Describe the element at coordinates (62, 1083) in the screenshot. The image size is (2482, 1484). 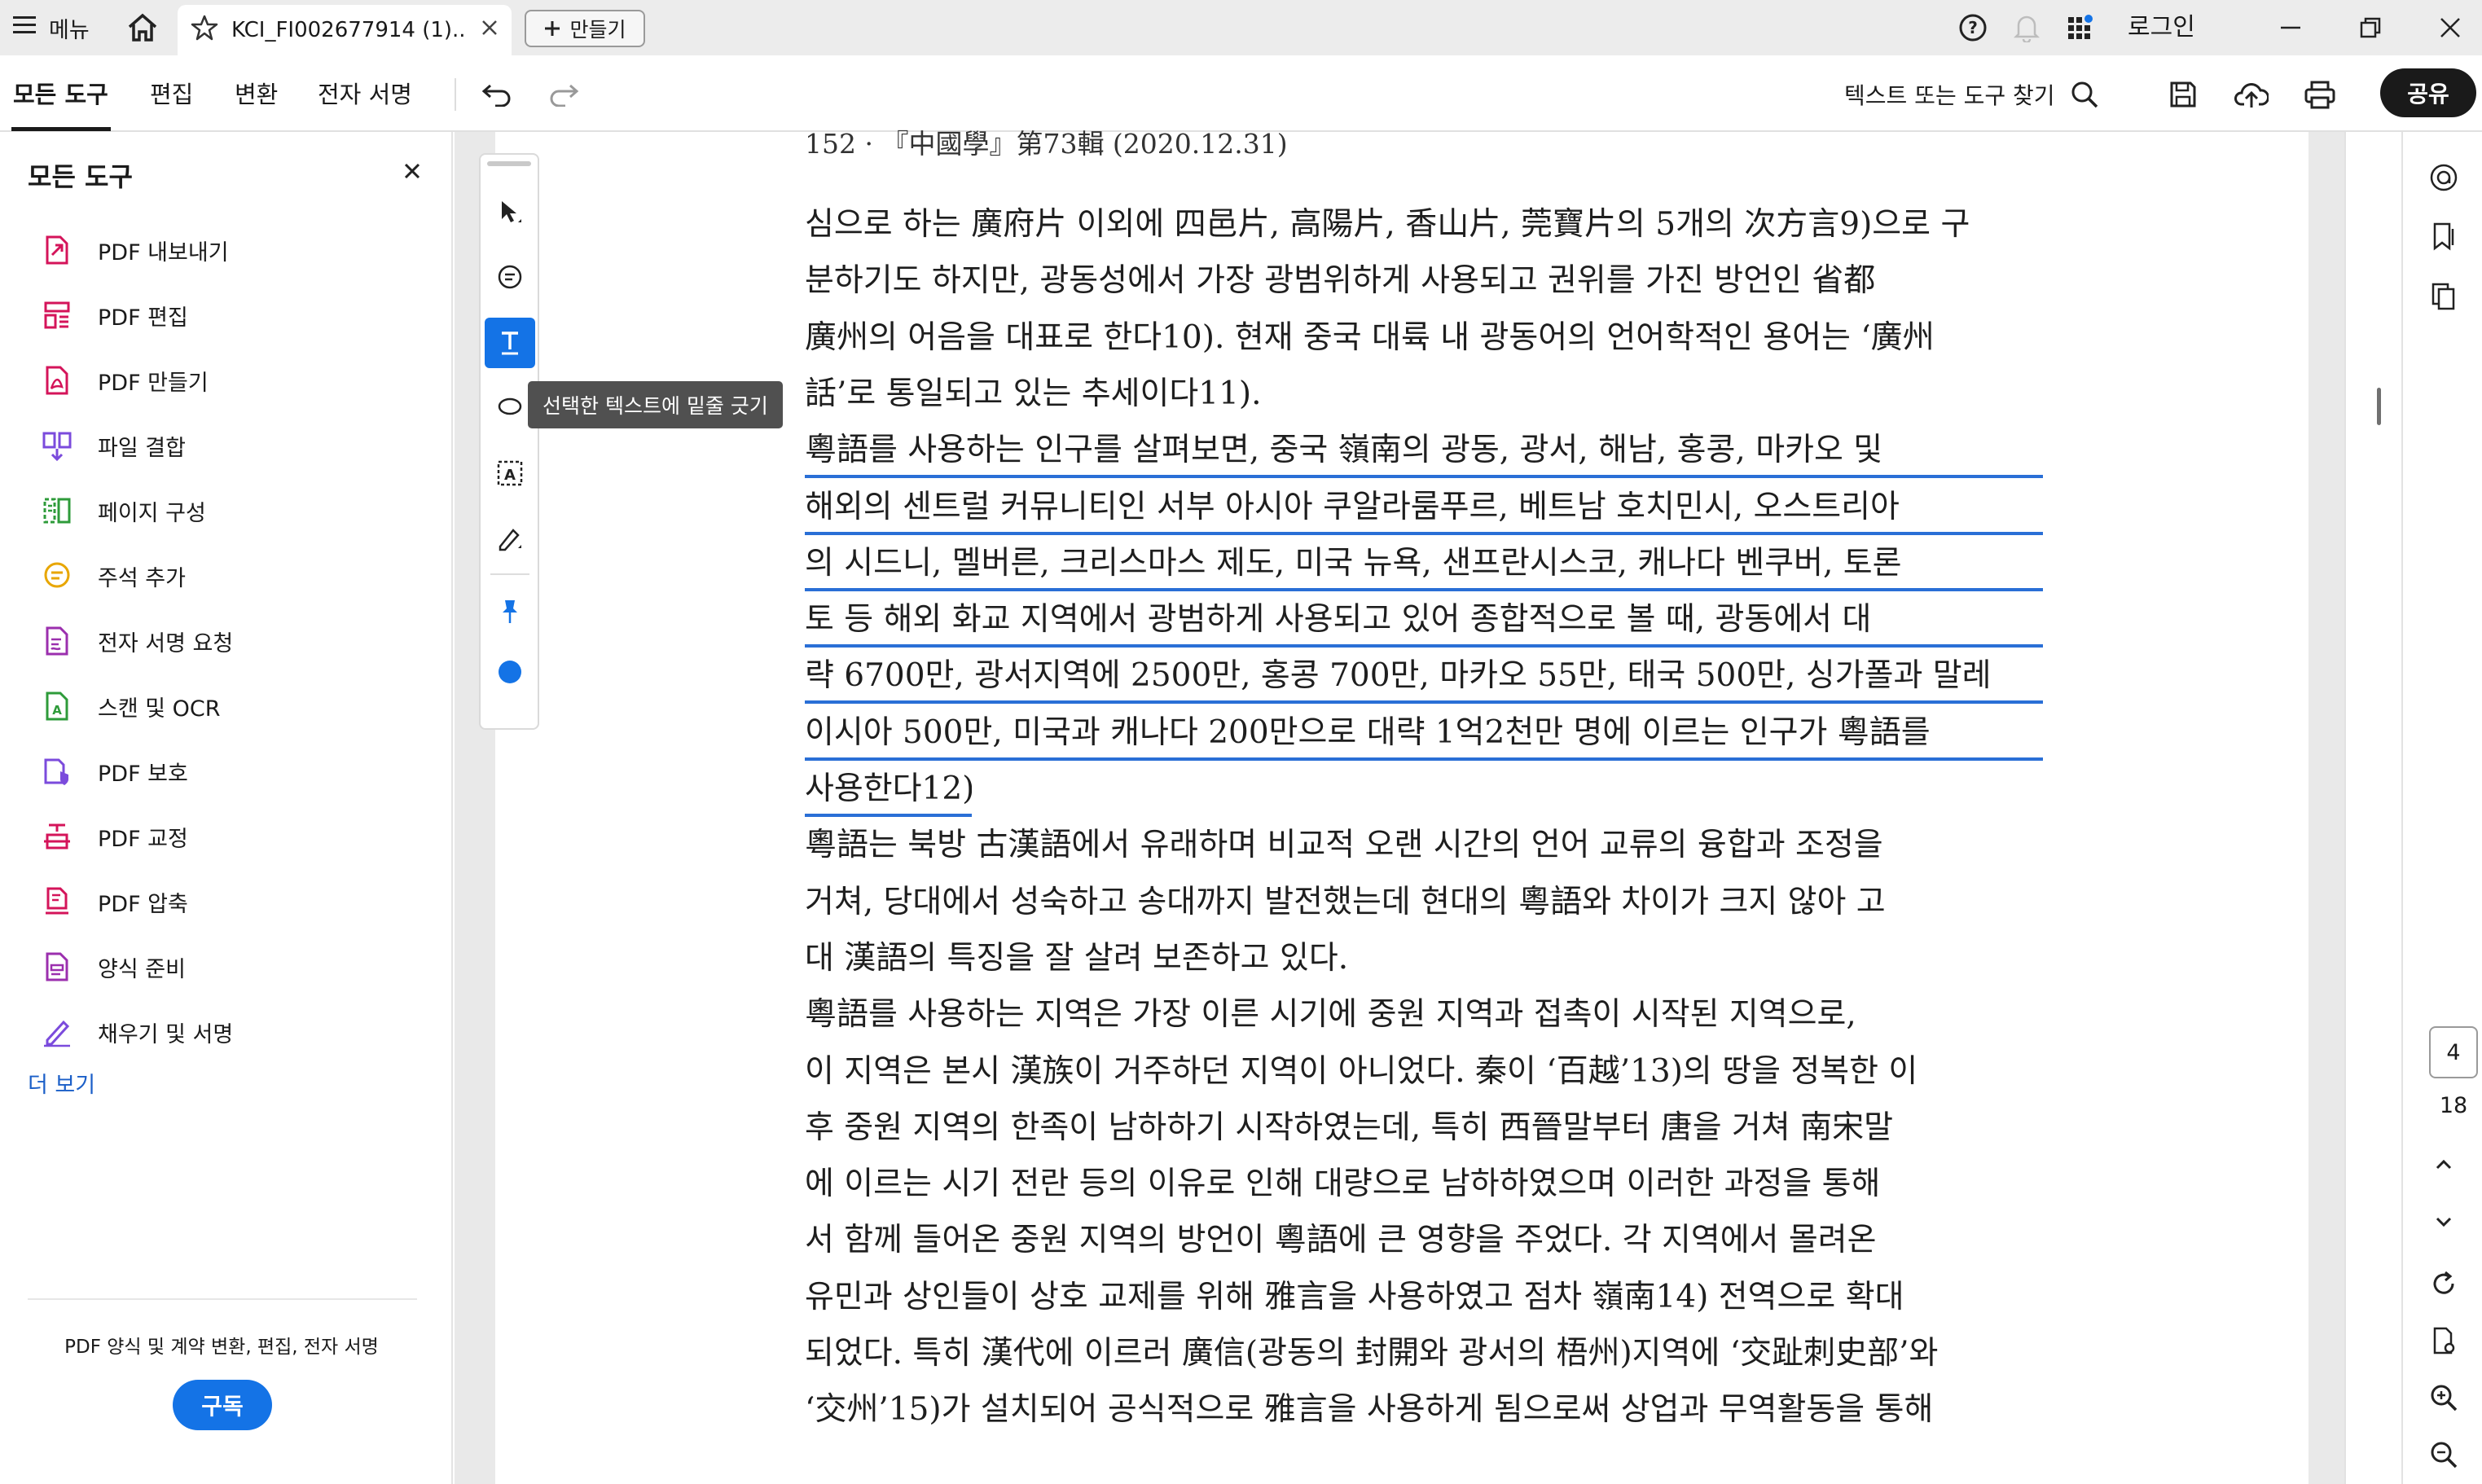
I see `show-more-link: 더 보기` at that location.